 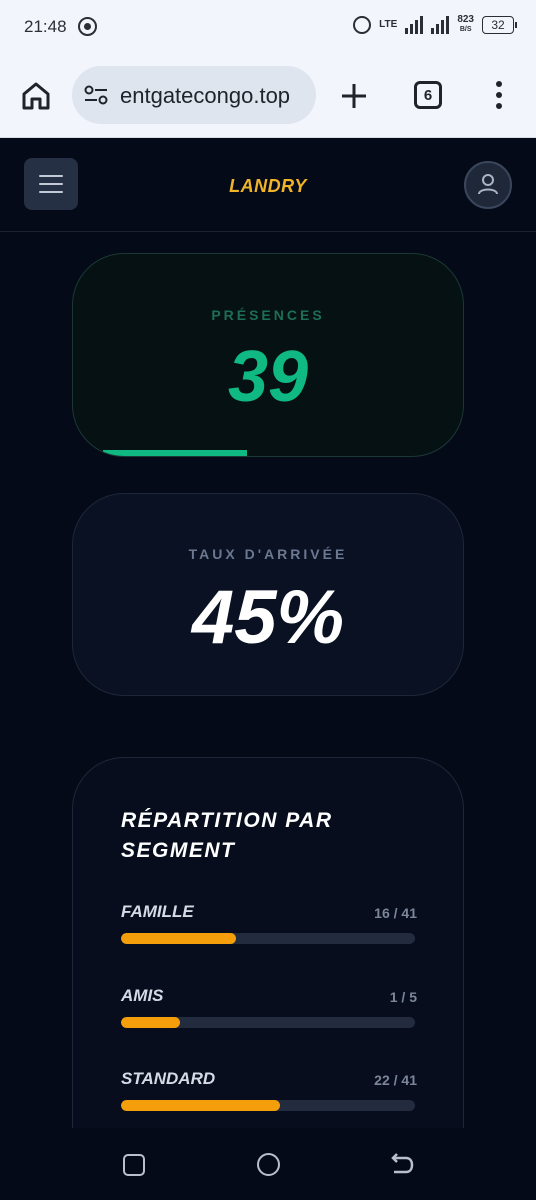 I want to click on network-speed-unit: B/S, so click(x=465, y=29).